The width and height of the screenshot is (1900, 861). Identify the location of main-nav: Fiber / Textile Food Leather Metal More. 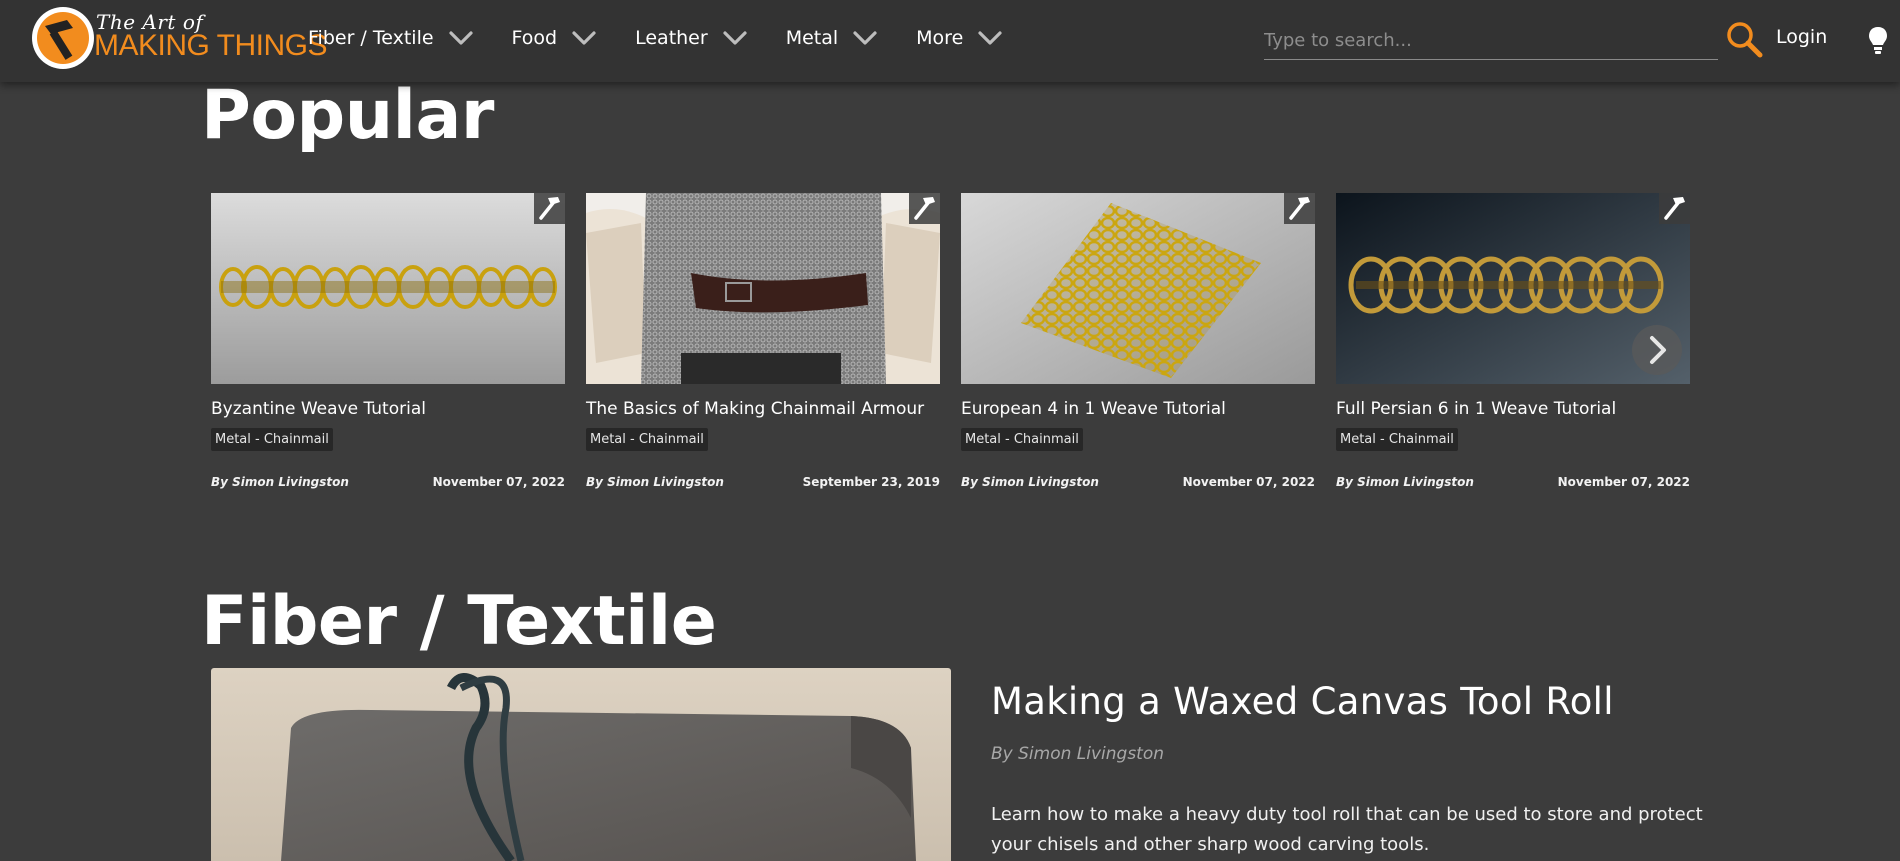
(674, 38).